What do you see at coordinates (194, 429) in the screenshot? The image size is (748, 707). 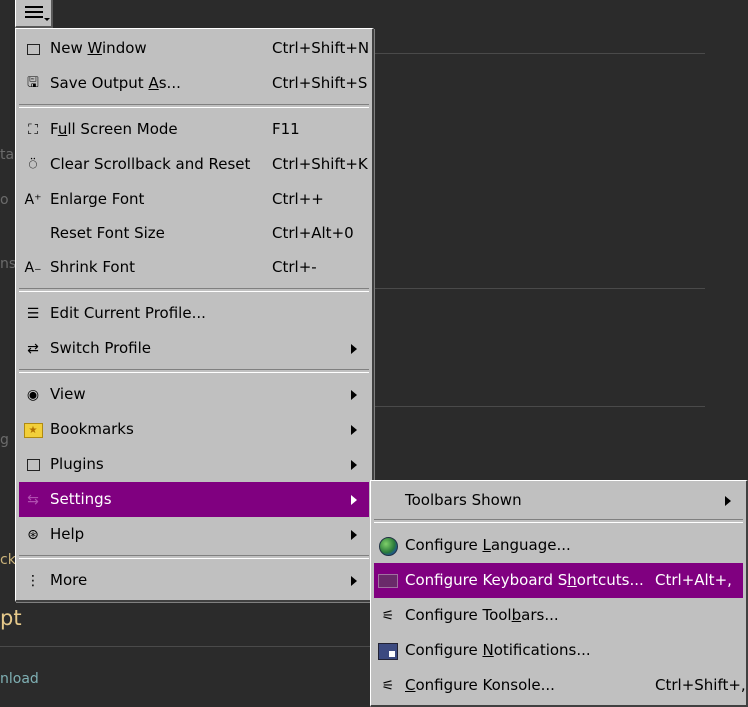 I see `menu-item-bookmarks: ★ Bookmarks` at bounding box center [194, 429].